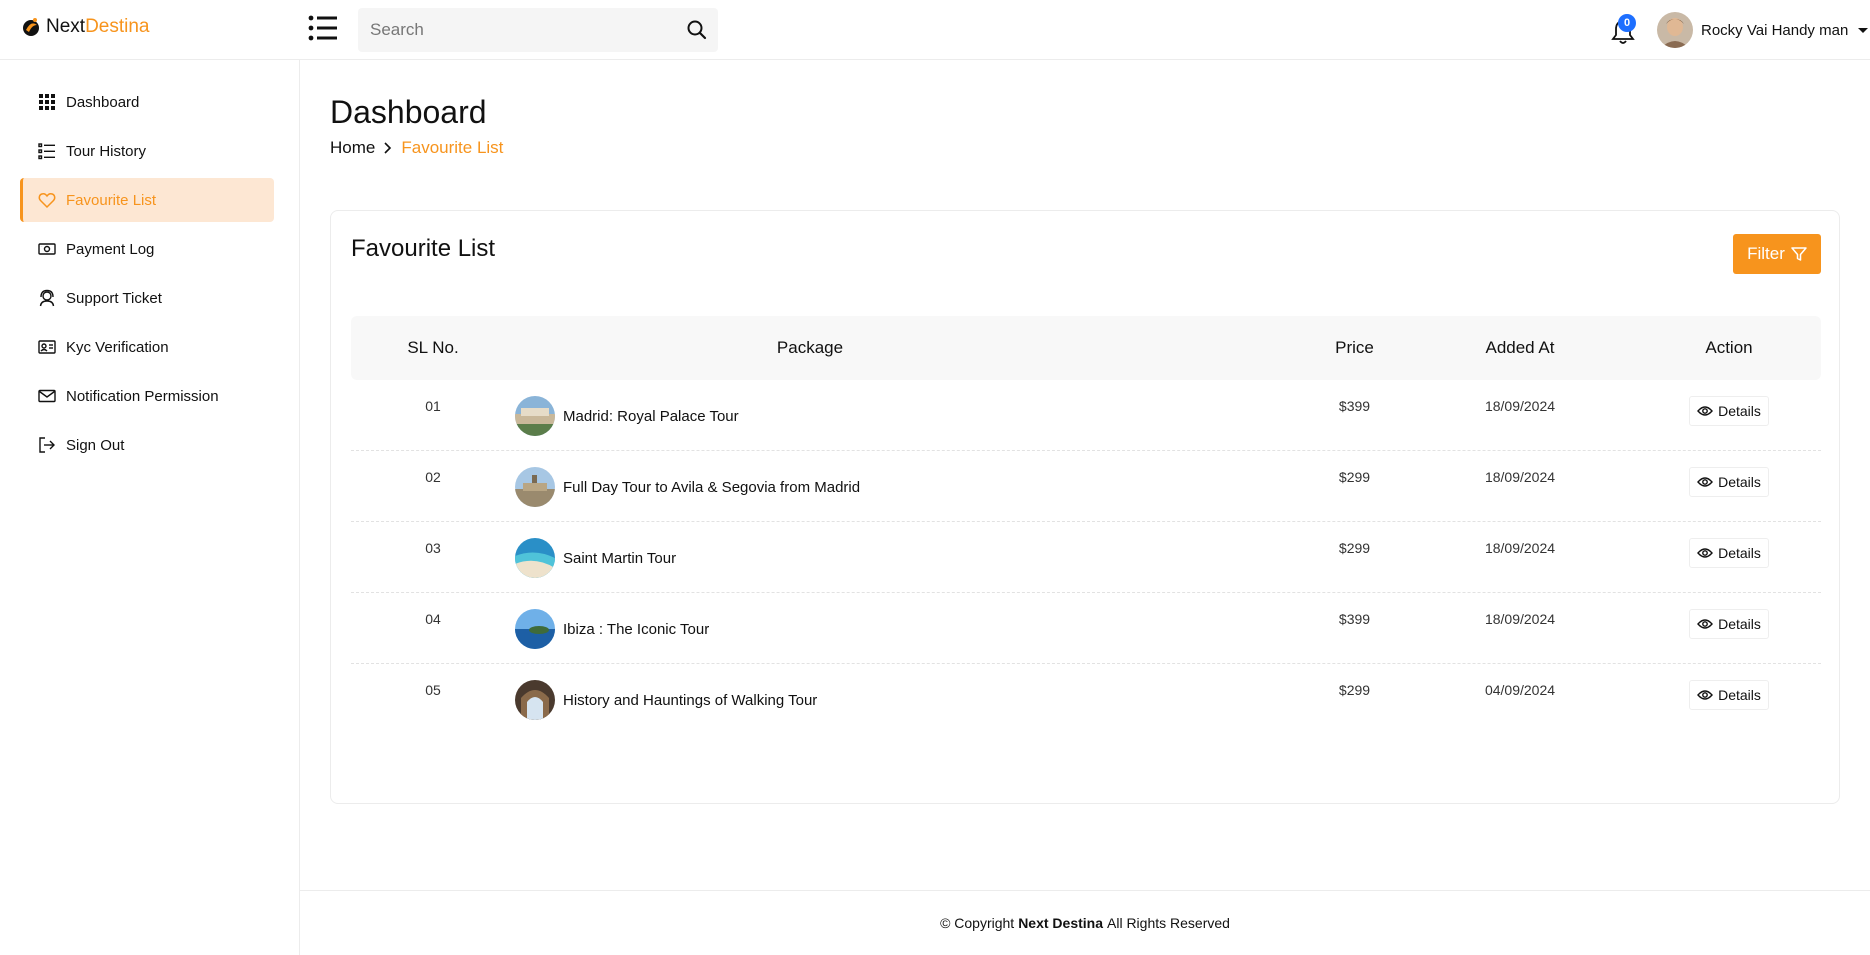 This screenshot has width=1870, height=955. What do you see at coordinates (95, 445) in the screenshot?
I see `sidebar-item-label: Sign Out` at bounding box center [95, 445].